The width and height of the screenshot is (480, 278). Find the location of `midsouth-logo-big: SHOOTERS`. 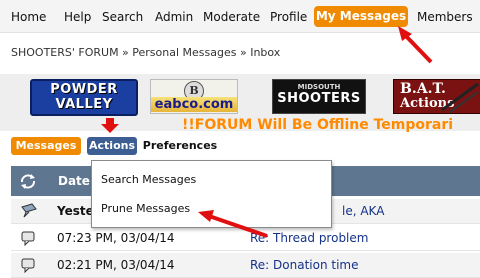

midsouth-logo-big: SHOOTERS is located at coordinates (319, 98).